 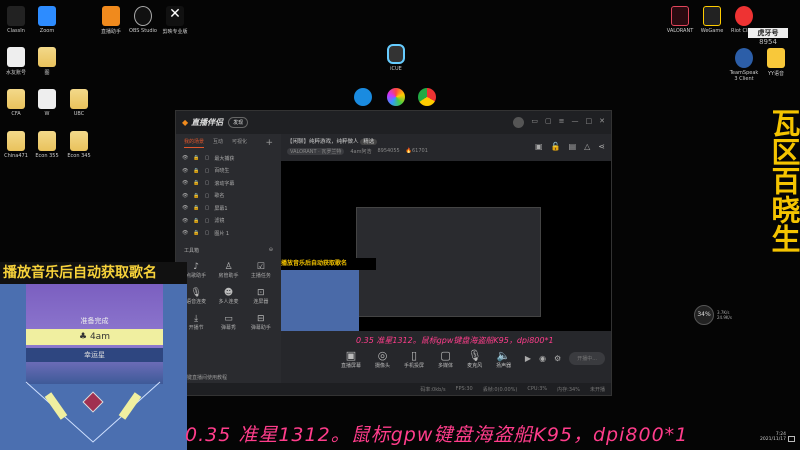 What do you see at coordinates (228, 158) in the screenshot?
I see `source-item: 👁 🔒 ▢ 最大捕获` at bounding box center [228, 158].